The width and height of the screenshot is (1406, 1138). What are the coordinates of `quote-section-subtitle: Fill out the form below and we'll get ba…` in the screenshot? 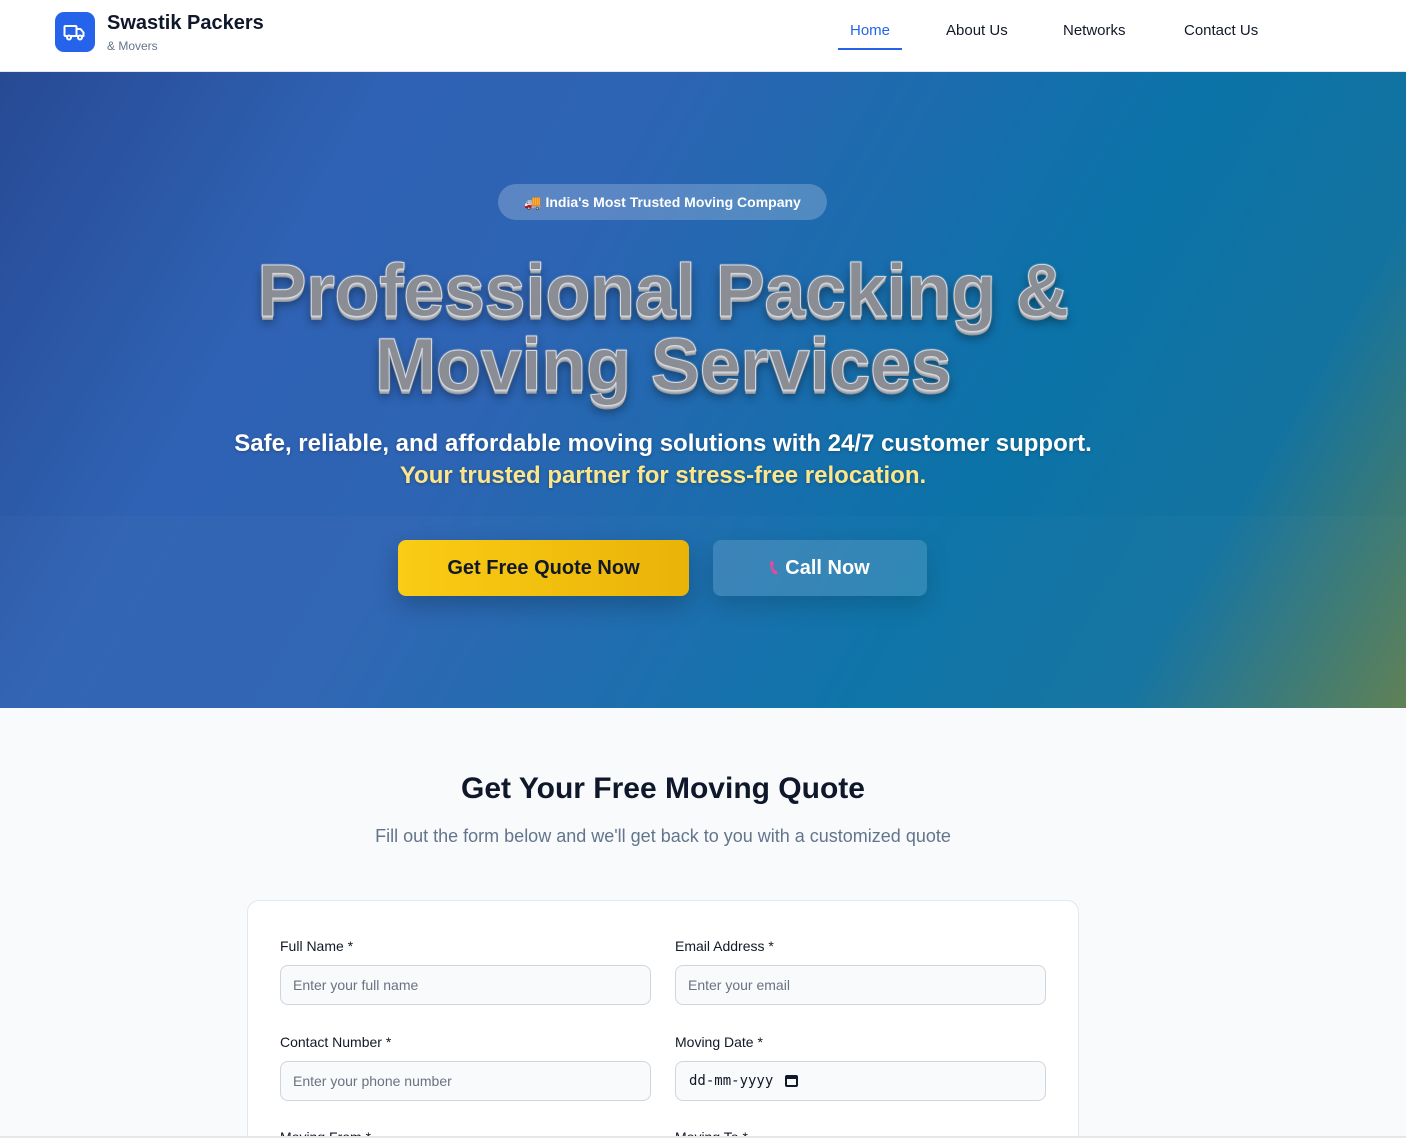 It's located at (663, 836).